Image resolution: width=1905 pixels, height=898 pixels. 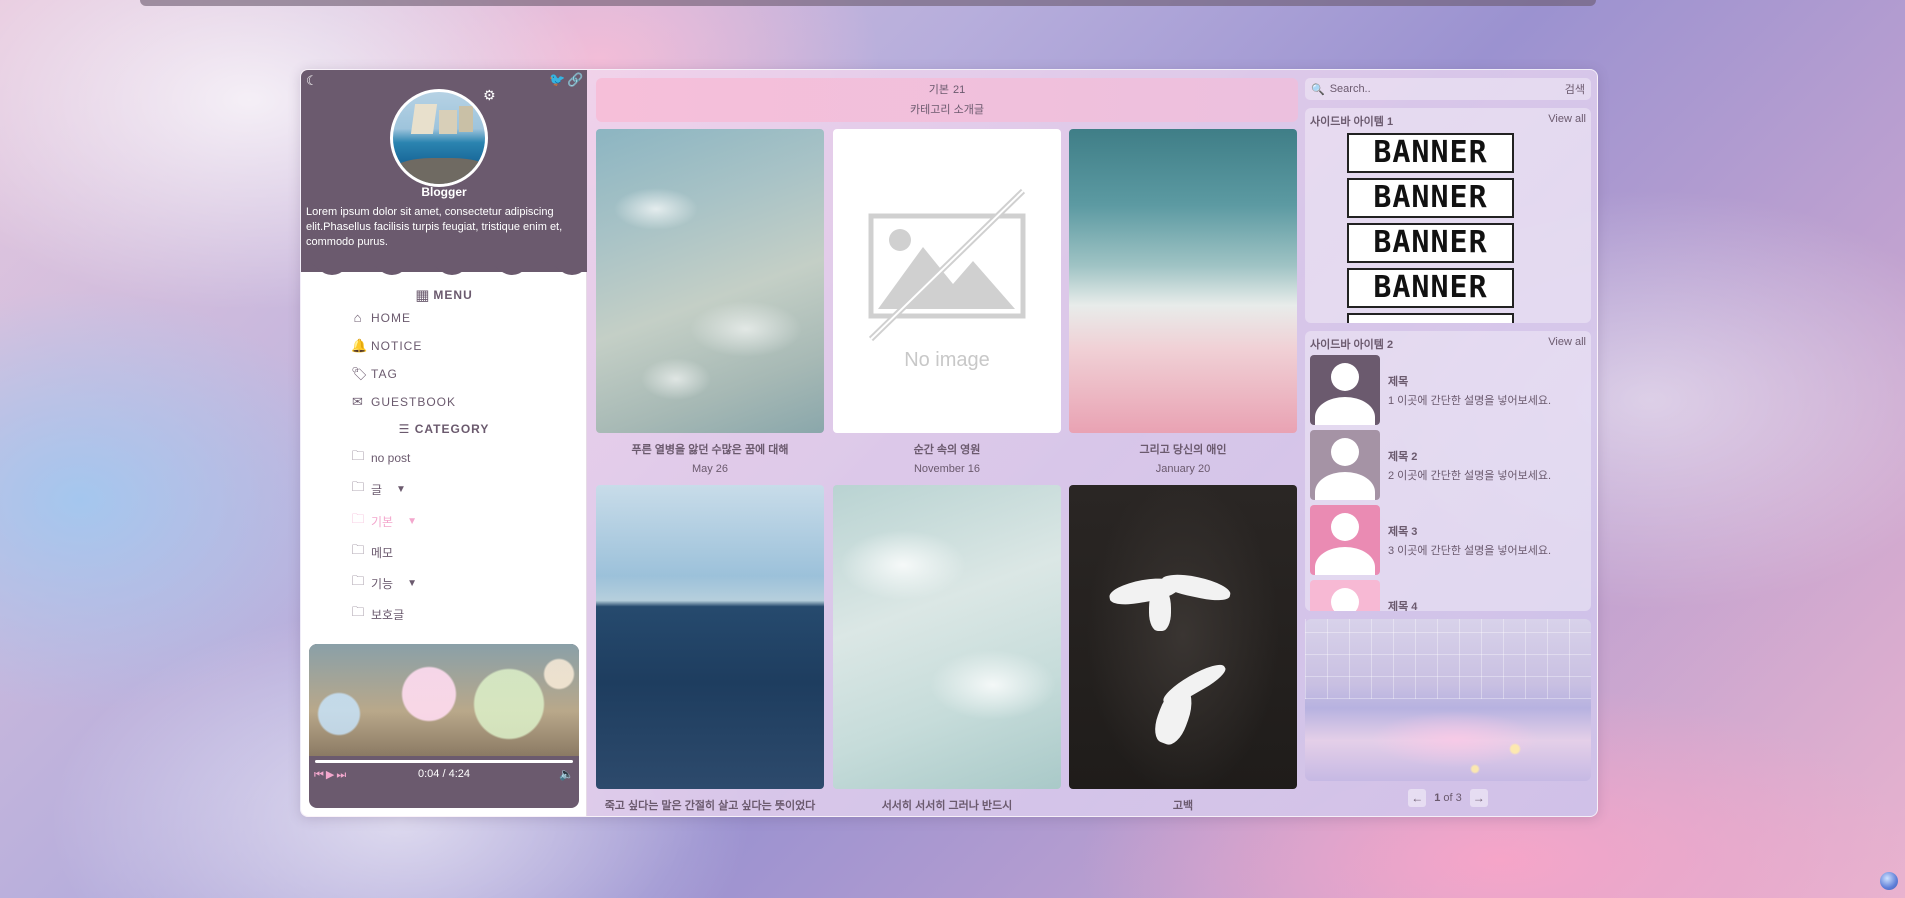 I want to click on grid-icon: ▦, so click(x=423, y=295).